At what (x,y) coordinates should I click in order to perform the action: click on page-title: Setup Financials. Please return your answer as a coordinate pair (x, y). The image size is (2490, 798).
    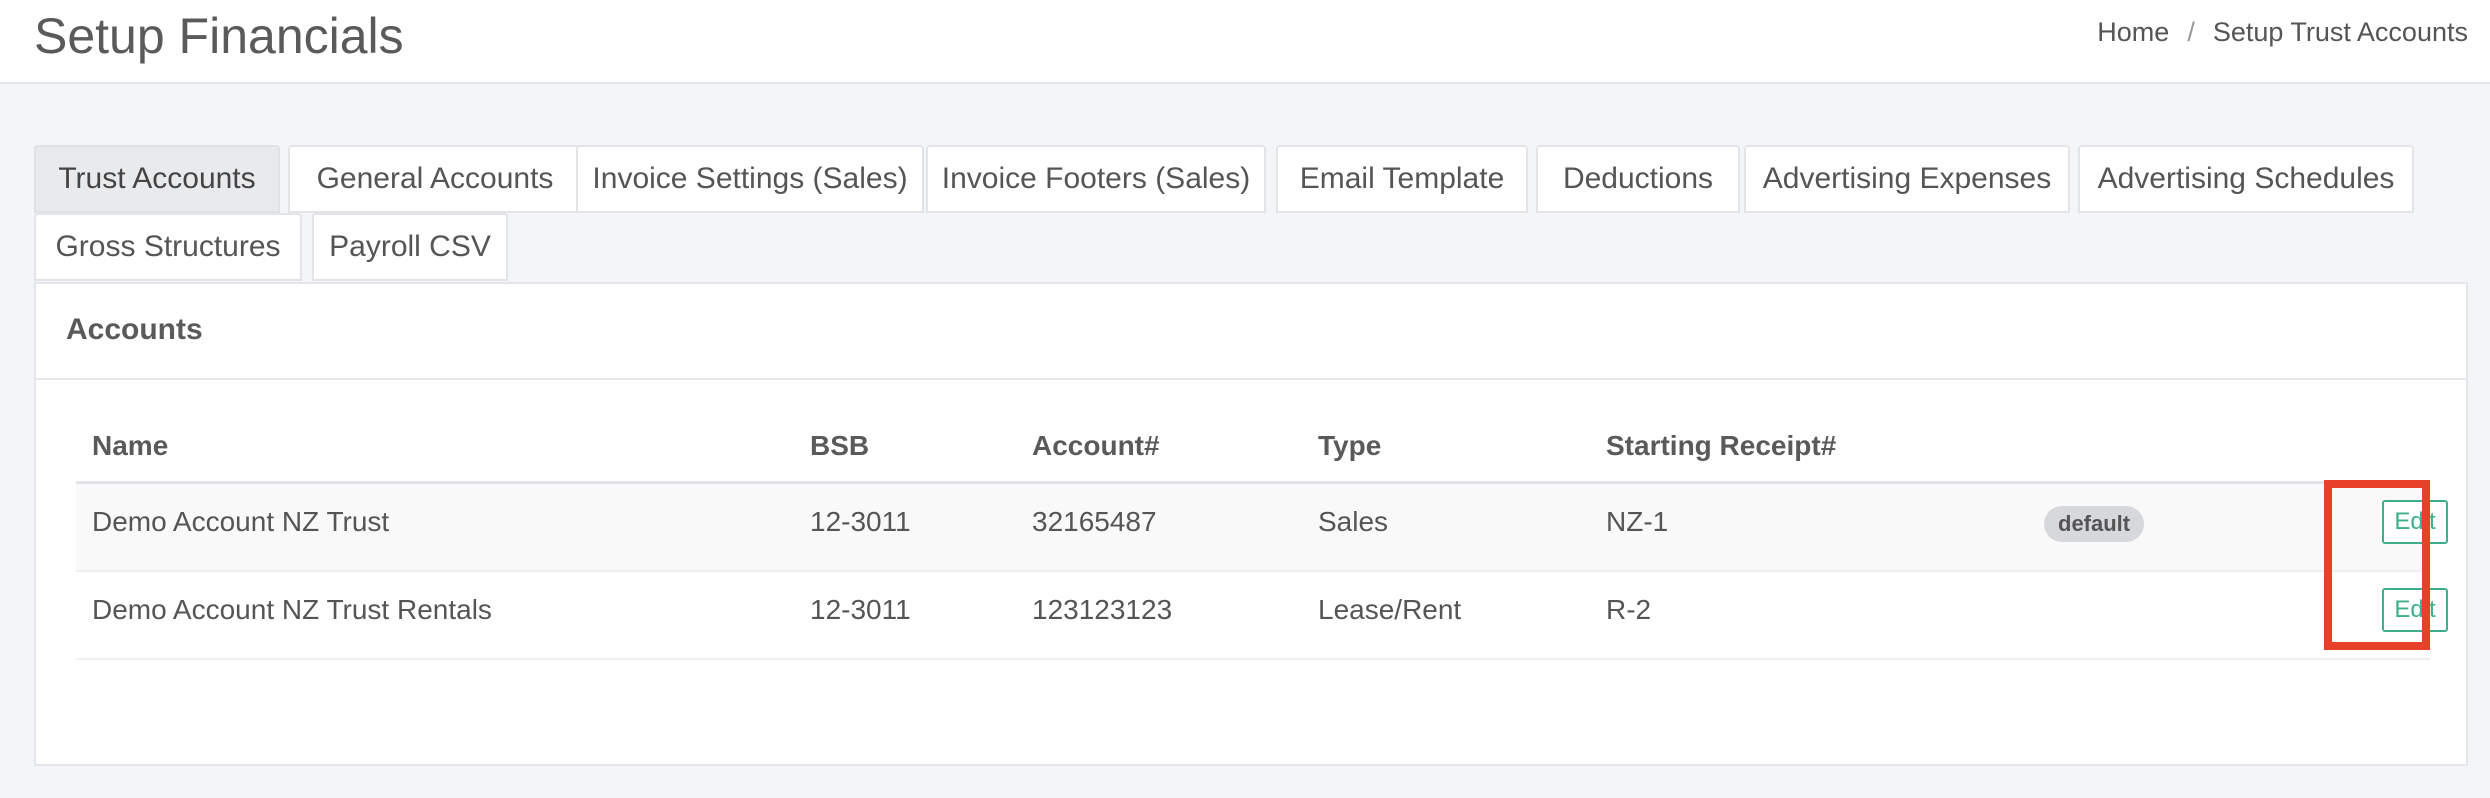
    Looking at the image, I should click on (219, 36).